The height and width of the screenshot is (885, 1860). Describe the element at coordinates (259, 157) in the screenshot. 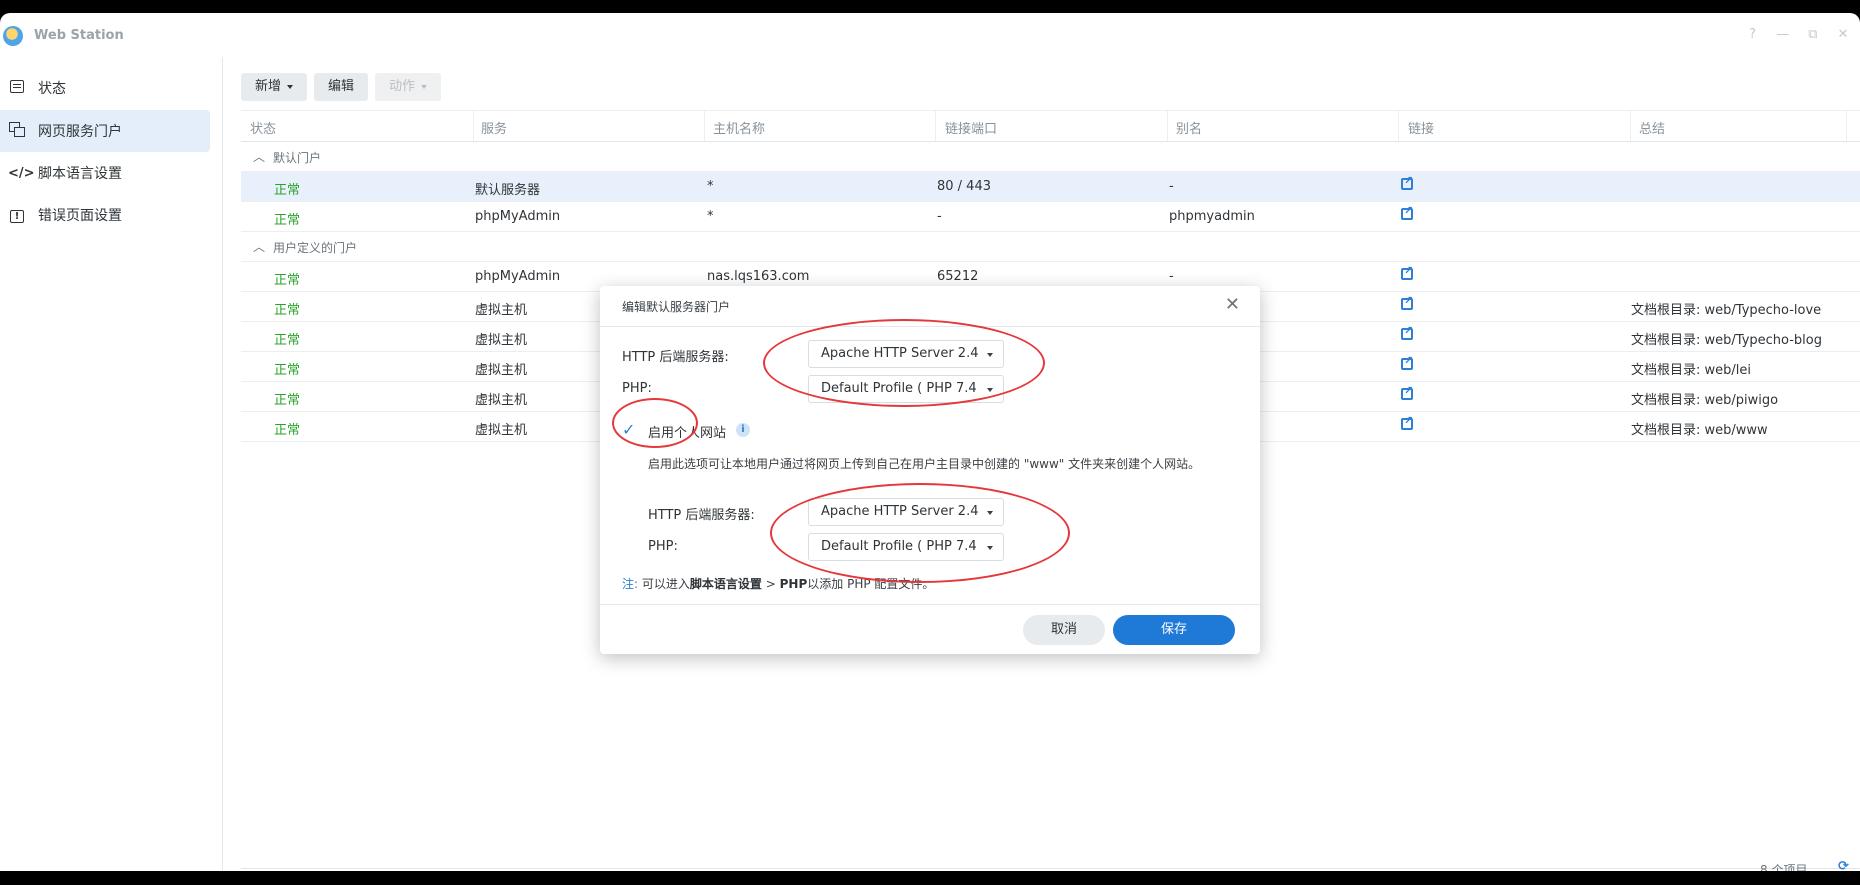

I see `chevron-up-icon: ︿` at that location.